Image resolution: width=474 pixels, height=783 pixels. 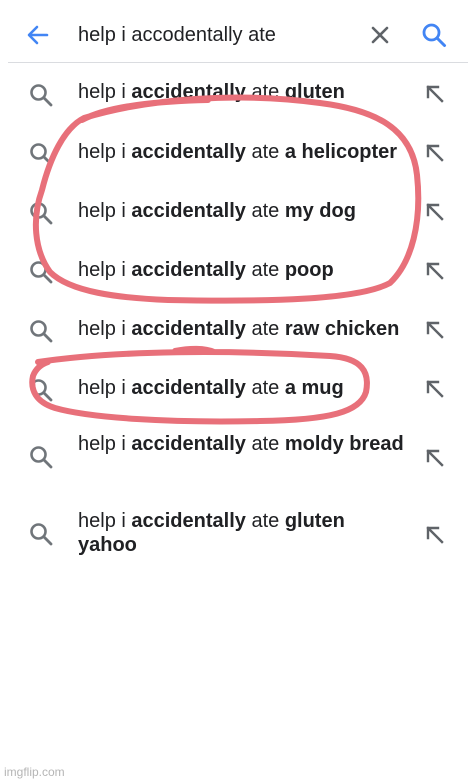 What do you see at coordinates (314, 388) in the screenshot?
I see `suggestion-bold2: a mug` at bounding box center [314, 388].